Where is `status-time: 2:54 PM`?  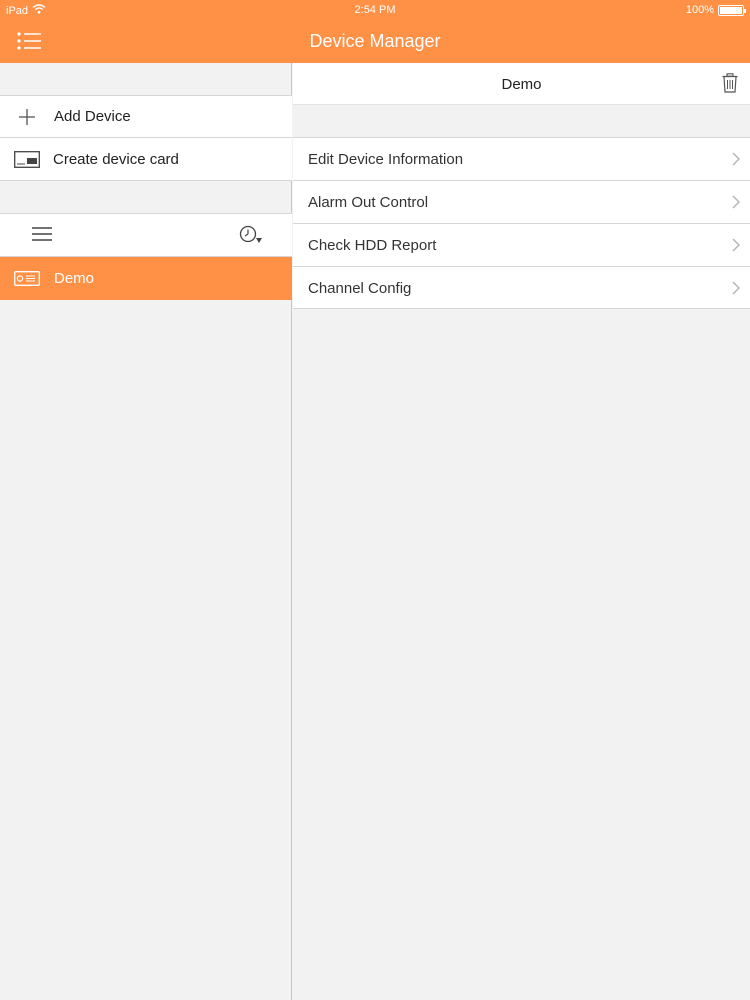 status-time: 2:54 PM is located at coordinates (375, 10).